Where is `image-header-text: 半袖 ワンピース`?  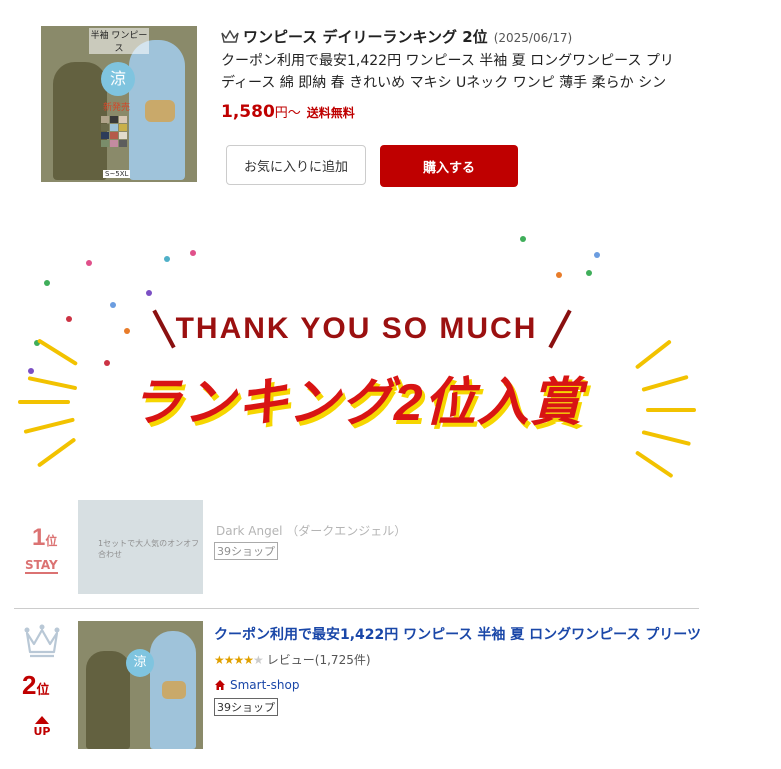 image-header-text: 半袖 ワンピース is located at coordinates (119, 41).